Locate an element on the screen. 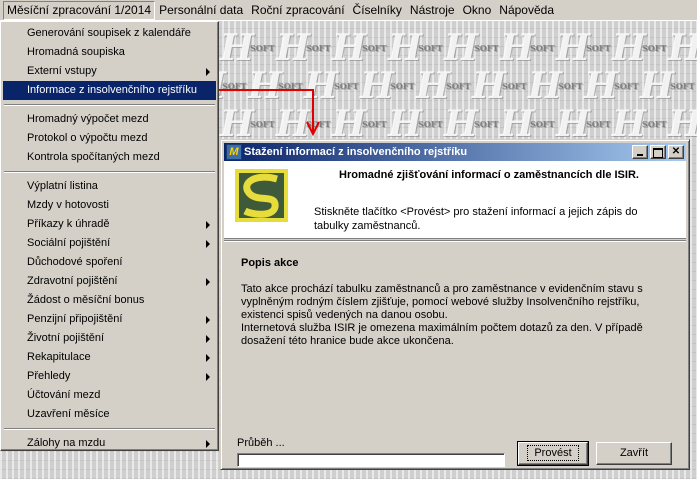 The width and height of the screenshot is (697, 479). dropdown-item: Hromadná soupiska is located at coordinates (109, 52).